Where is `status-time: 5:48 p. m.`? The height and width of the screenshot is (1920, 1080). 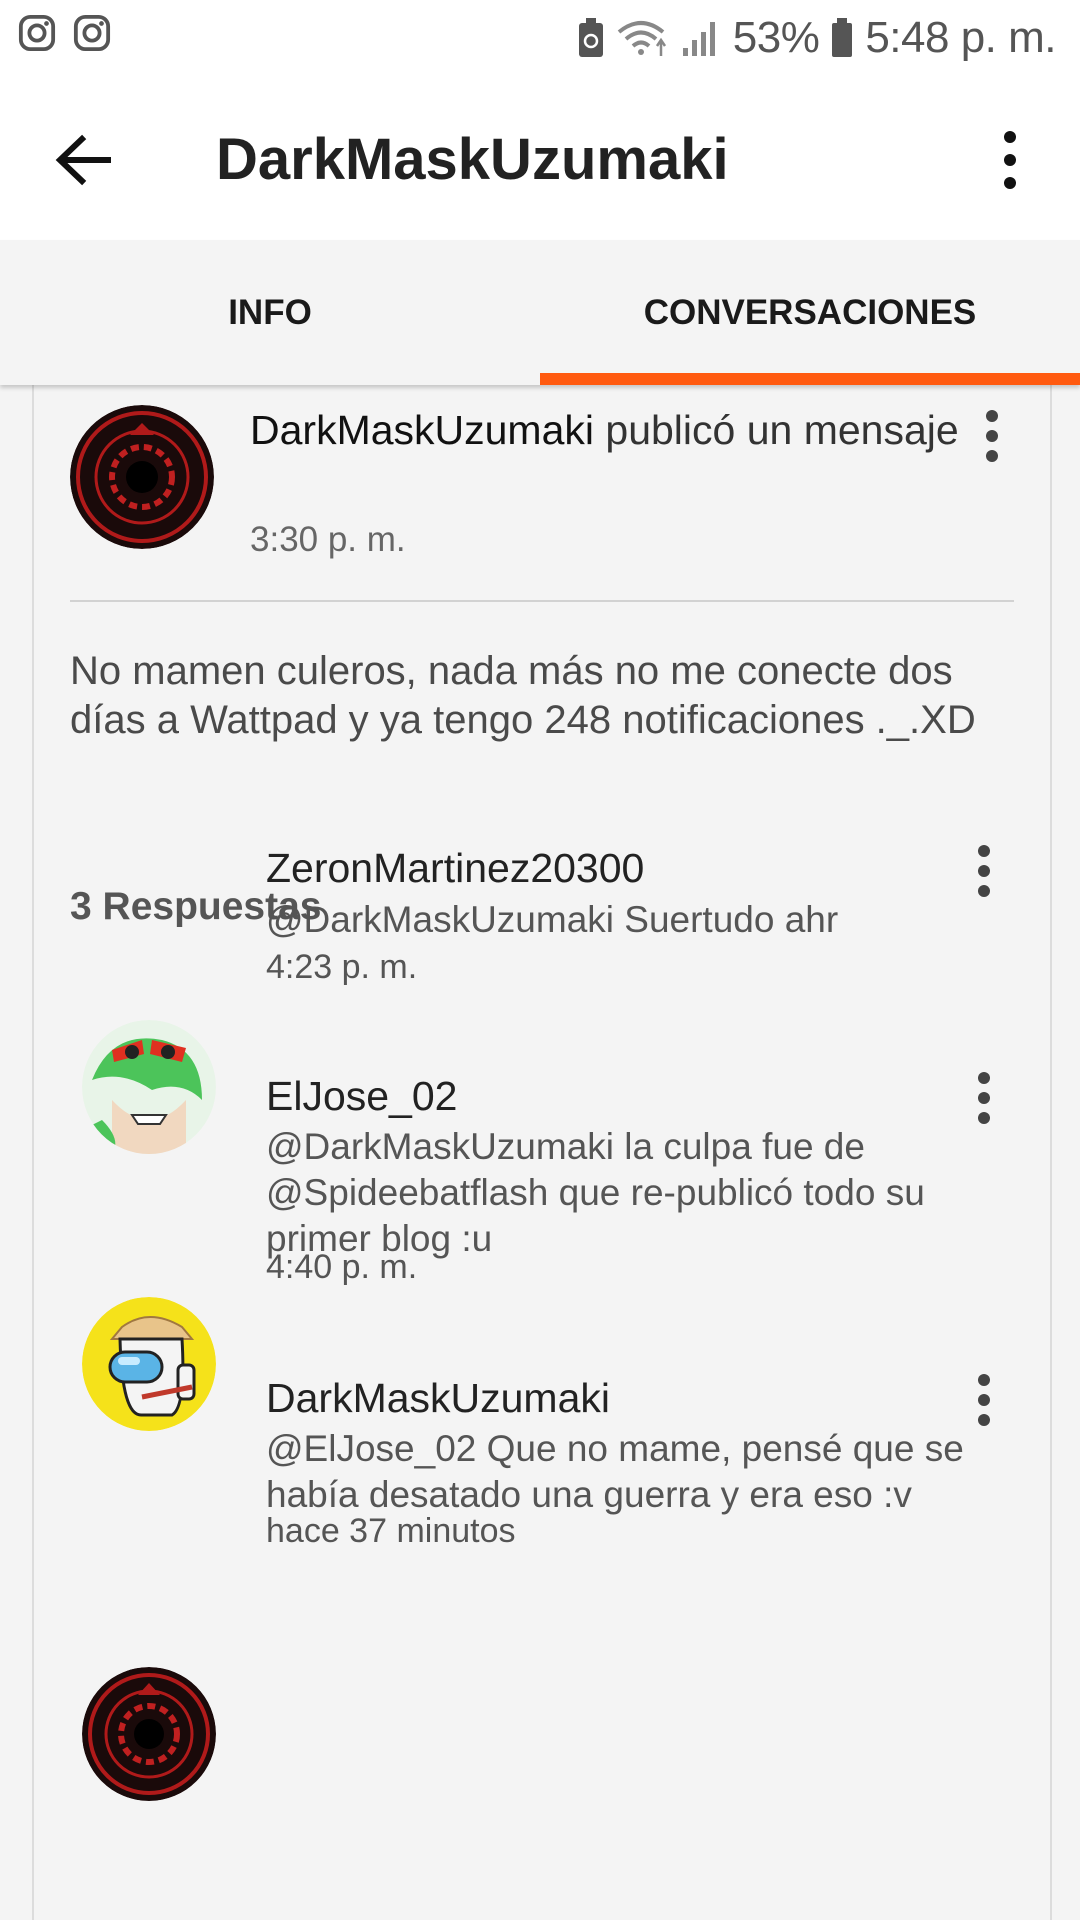
status-time: 5:48 p. m. is located at coordinates (960, 37).